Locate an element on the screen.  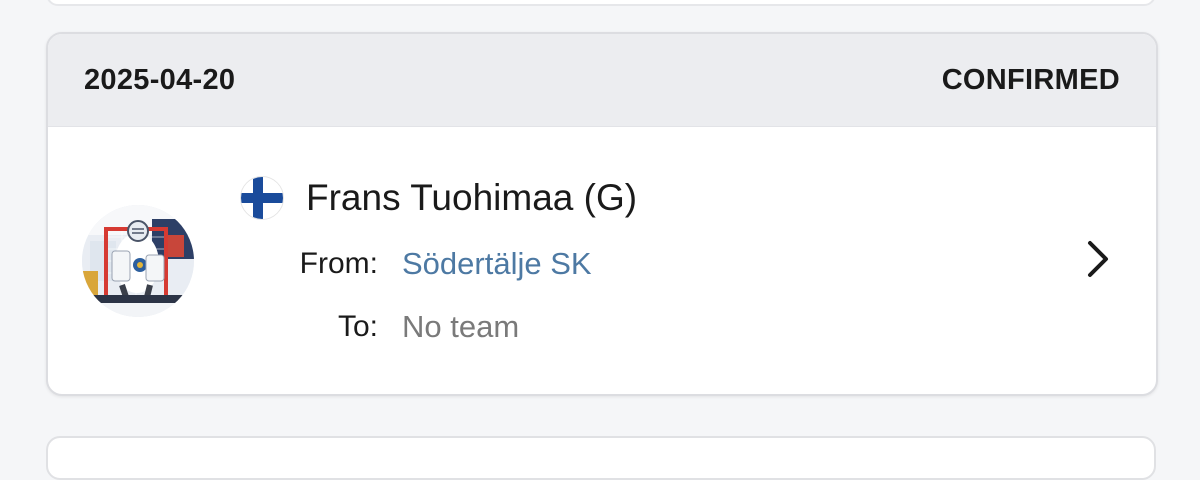
next-card-edge is located at coordinates (601, 458).